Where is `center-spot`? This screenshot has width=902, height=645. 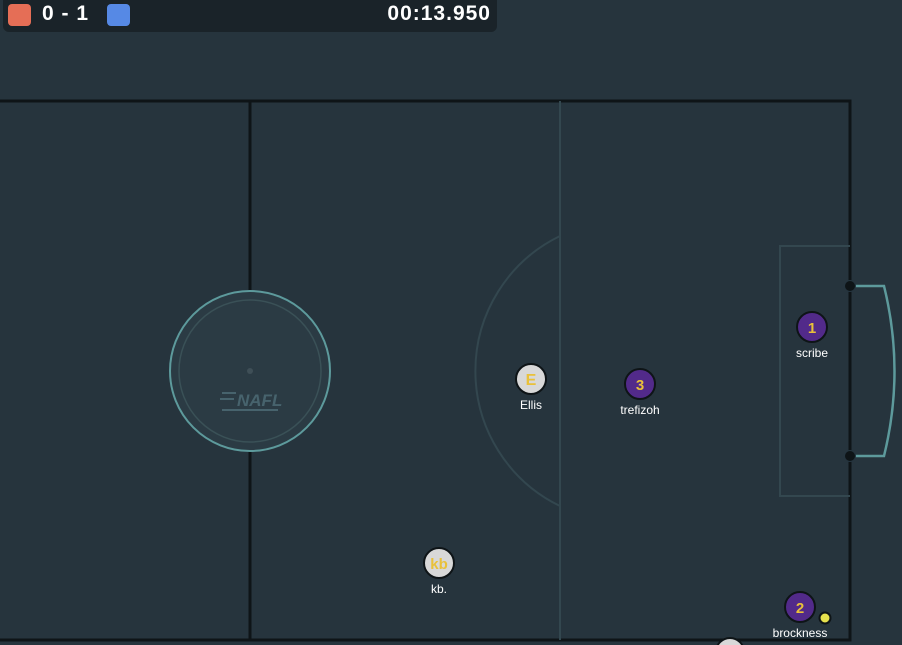 center-spot is located at coordinates (250, 371).